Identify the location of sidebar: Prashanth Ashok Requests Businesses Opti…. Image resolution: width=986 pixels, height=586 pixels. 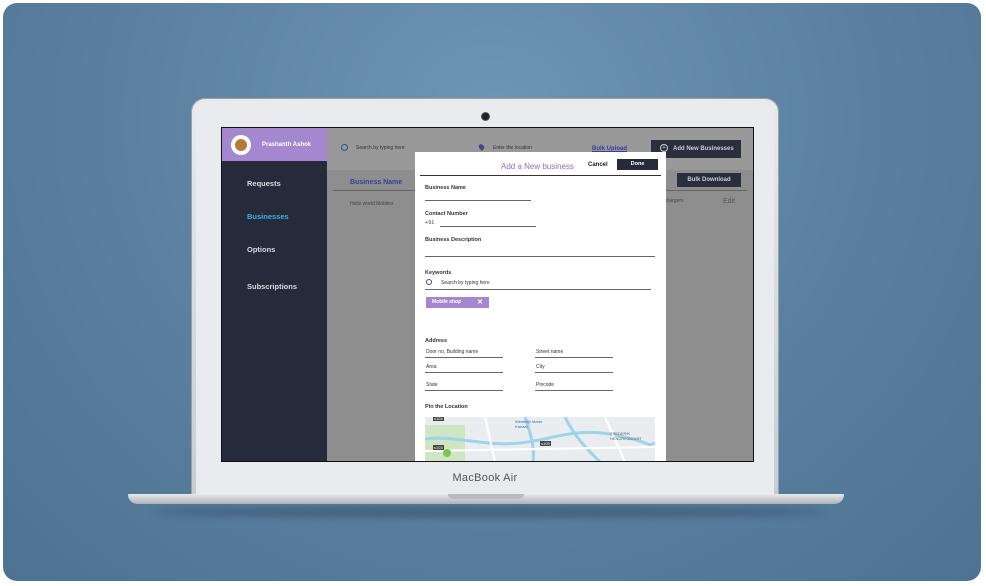
(274, 294).